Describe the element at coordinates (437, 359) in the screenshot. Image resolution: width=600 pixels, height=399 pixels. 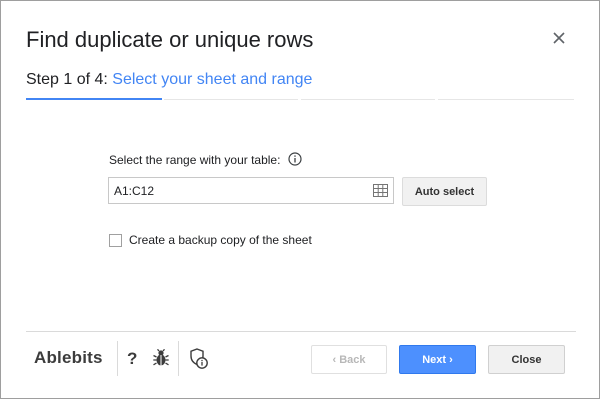
I see `next-button: Next ›` at that location.